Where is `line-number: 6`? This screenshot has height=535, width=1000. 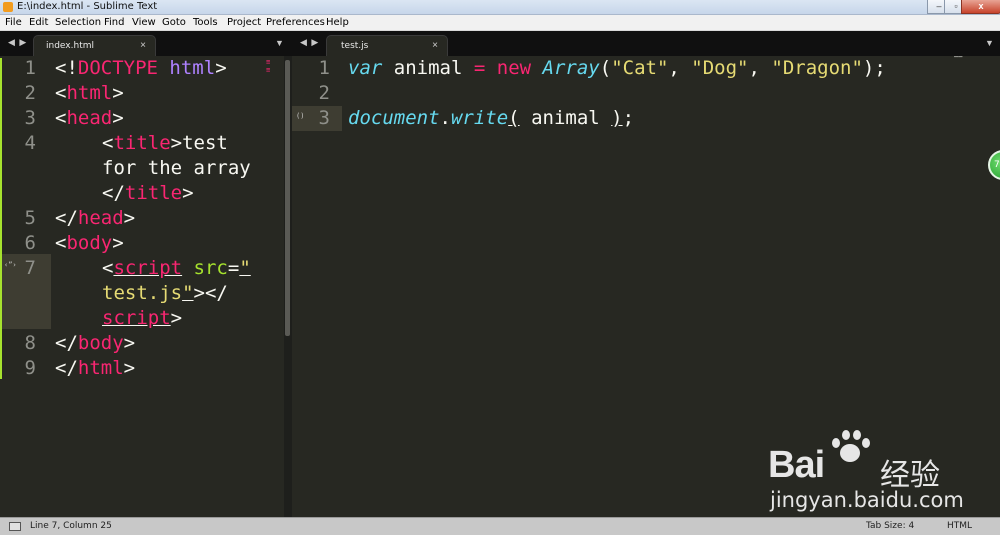 line-number: 6 is located at coordinates (30, 243).